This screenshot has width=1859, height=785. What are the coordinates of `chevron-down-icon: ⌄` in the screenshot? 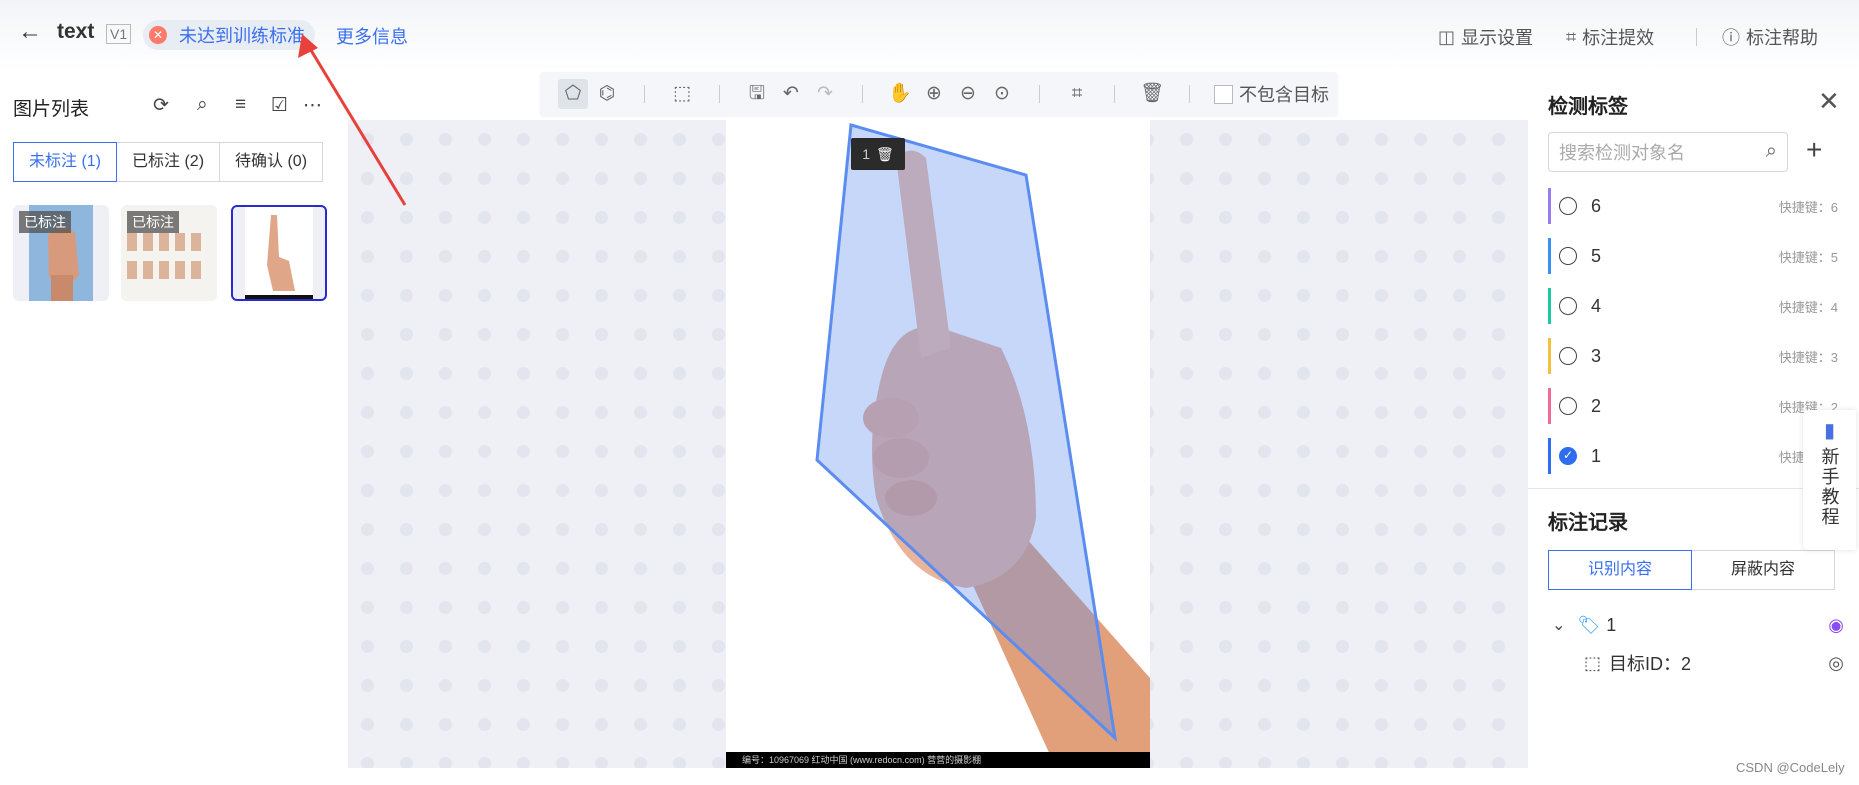 It's located at (1558, 625).